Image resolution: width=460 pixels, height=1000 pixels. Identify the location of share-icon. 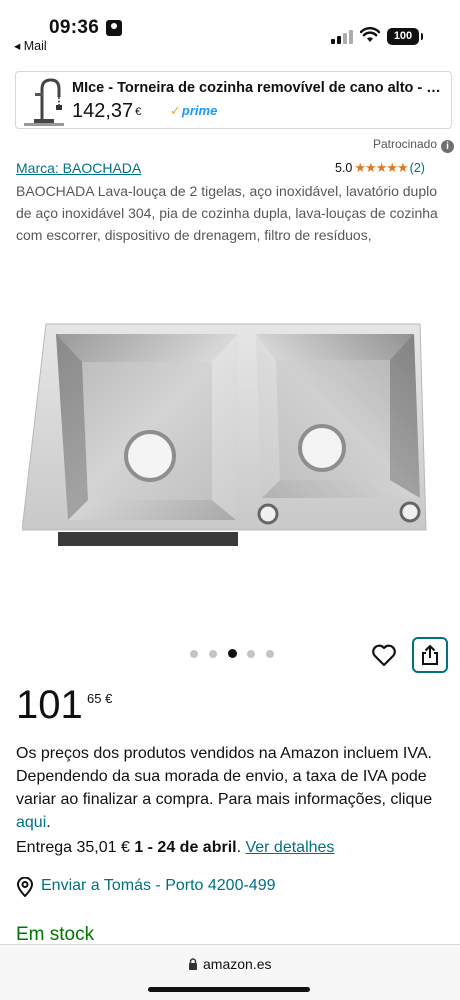
(430, 654).